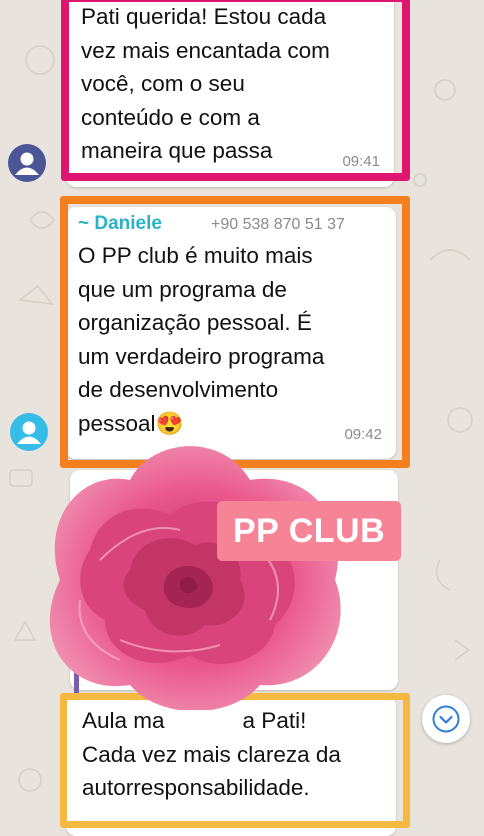 The height and width of the screenshot is (836, 484). I want to click on highlight-frame-yellow, so click(235, 760).